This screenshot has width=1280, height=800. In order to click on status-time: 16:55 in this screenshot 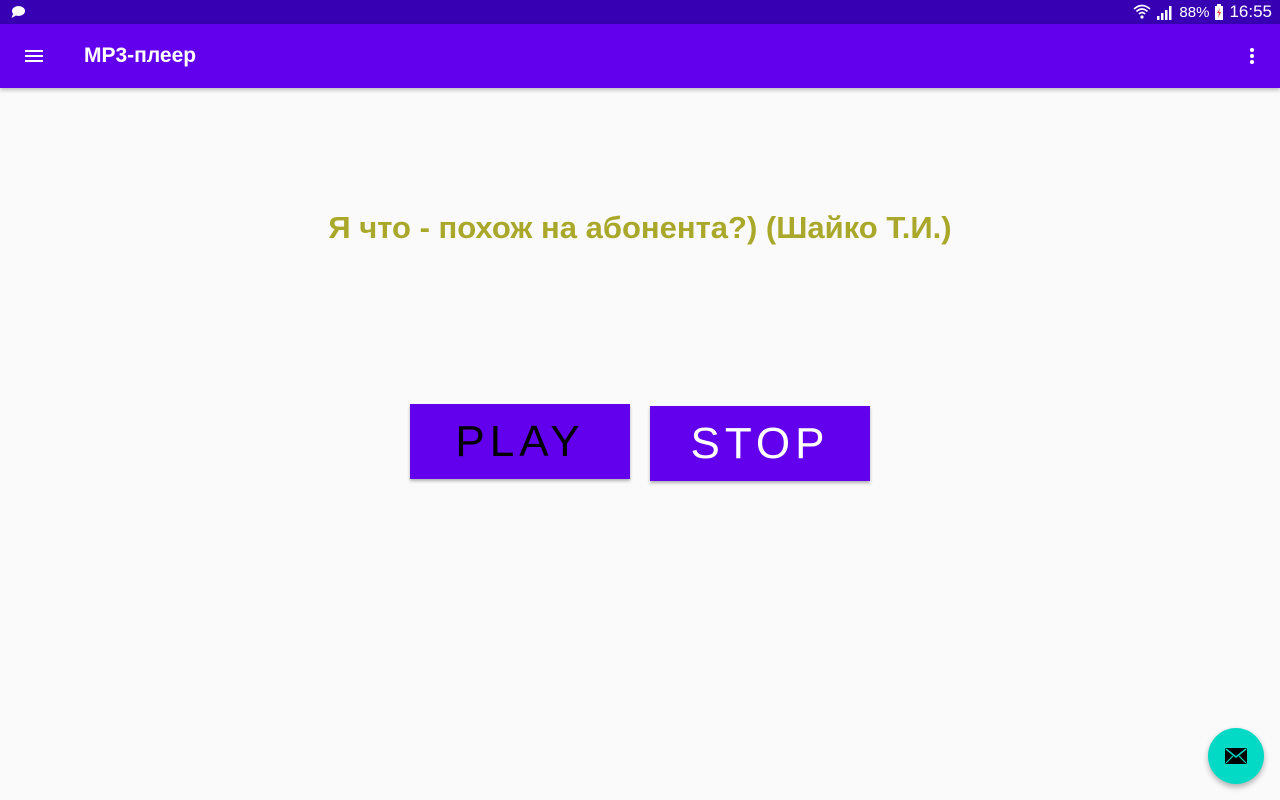, I will do `click(1250, 11)`.